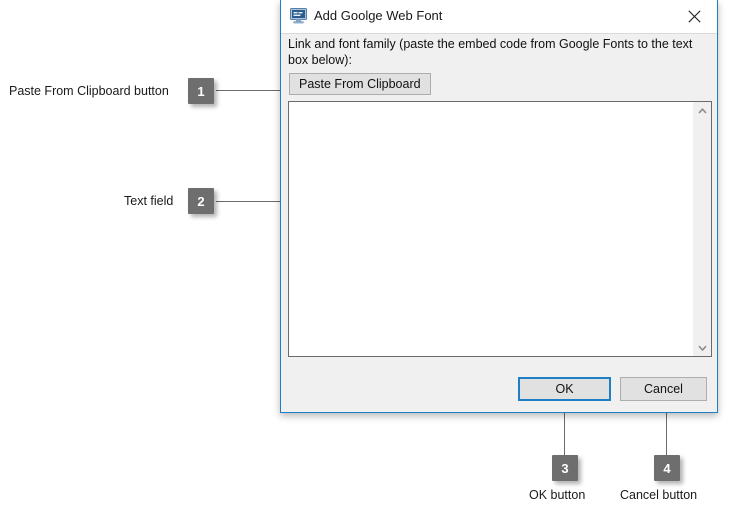  Describe the element at coordinates (694, 16) in the screenshot. I see `close-icon` at that location.